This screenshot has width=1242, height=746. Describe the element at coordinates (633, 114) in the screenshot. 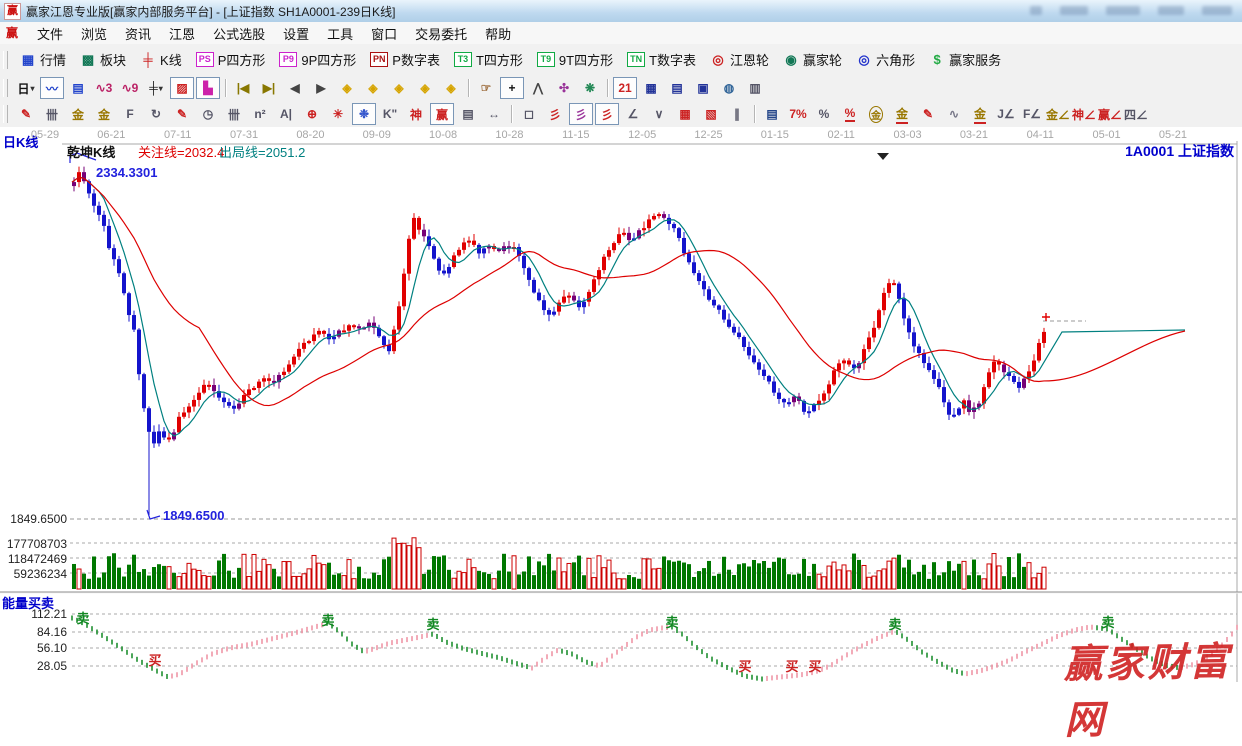

I see `angle-lines-button: ∠` at that location.